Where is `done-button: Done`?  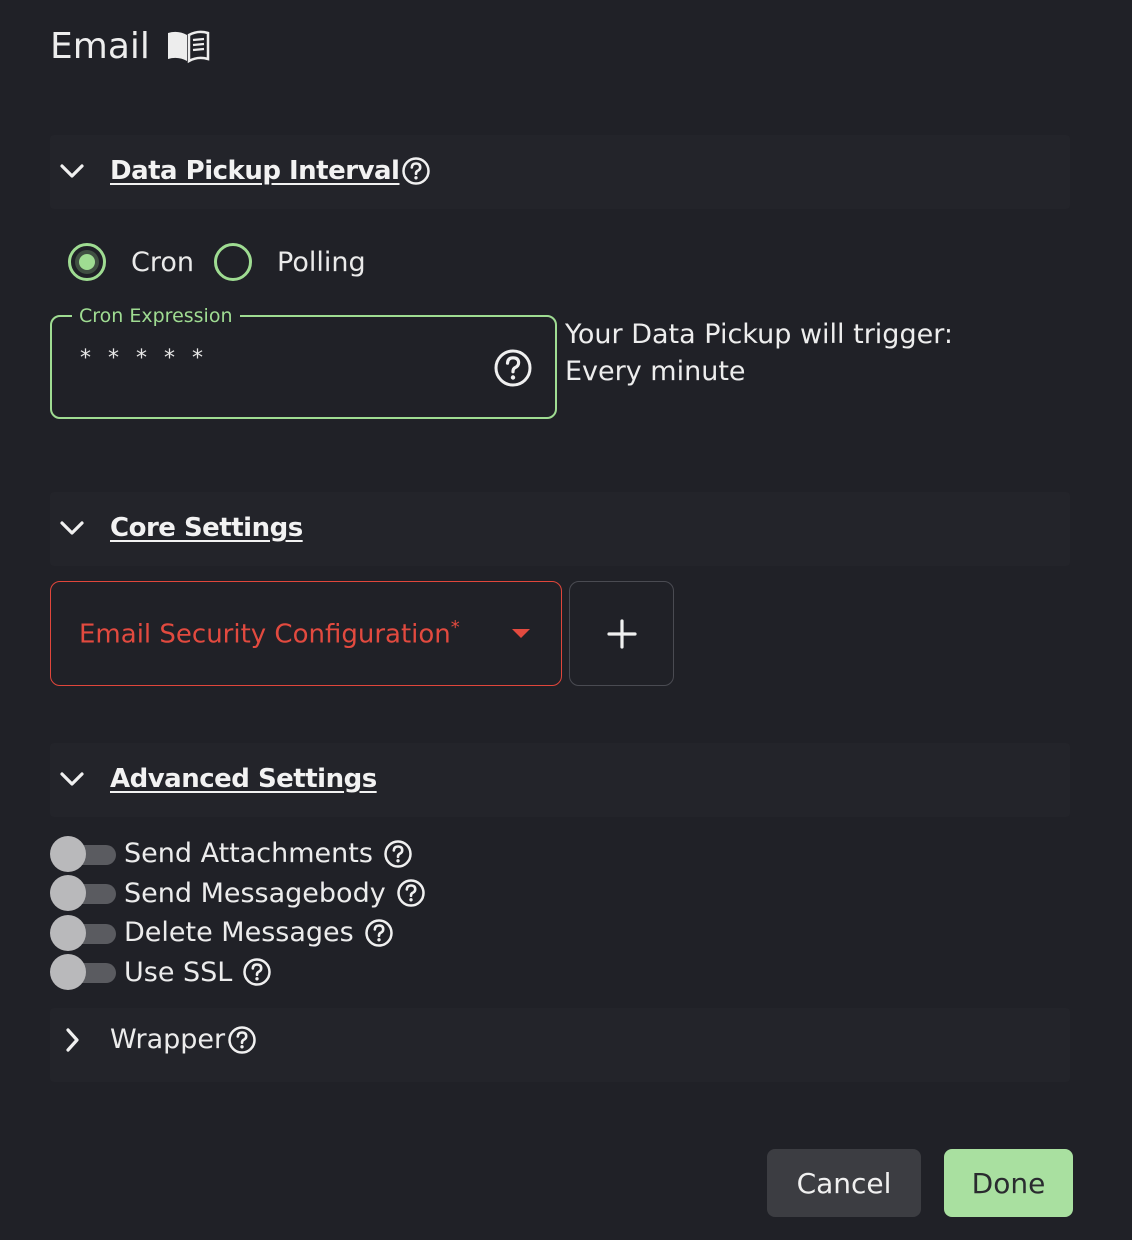 done-button: Done is located at coordinates (1008, 1183).